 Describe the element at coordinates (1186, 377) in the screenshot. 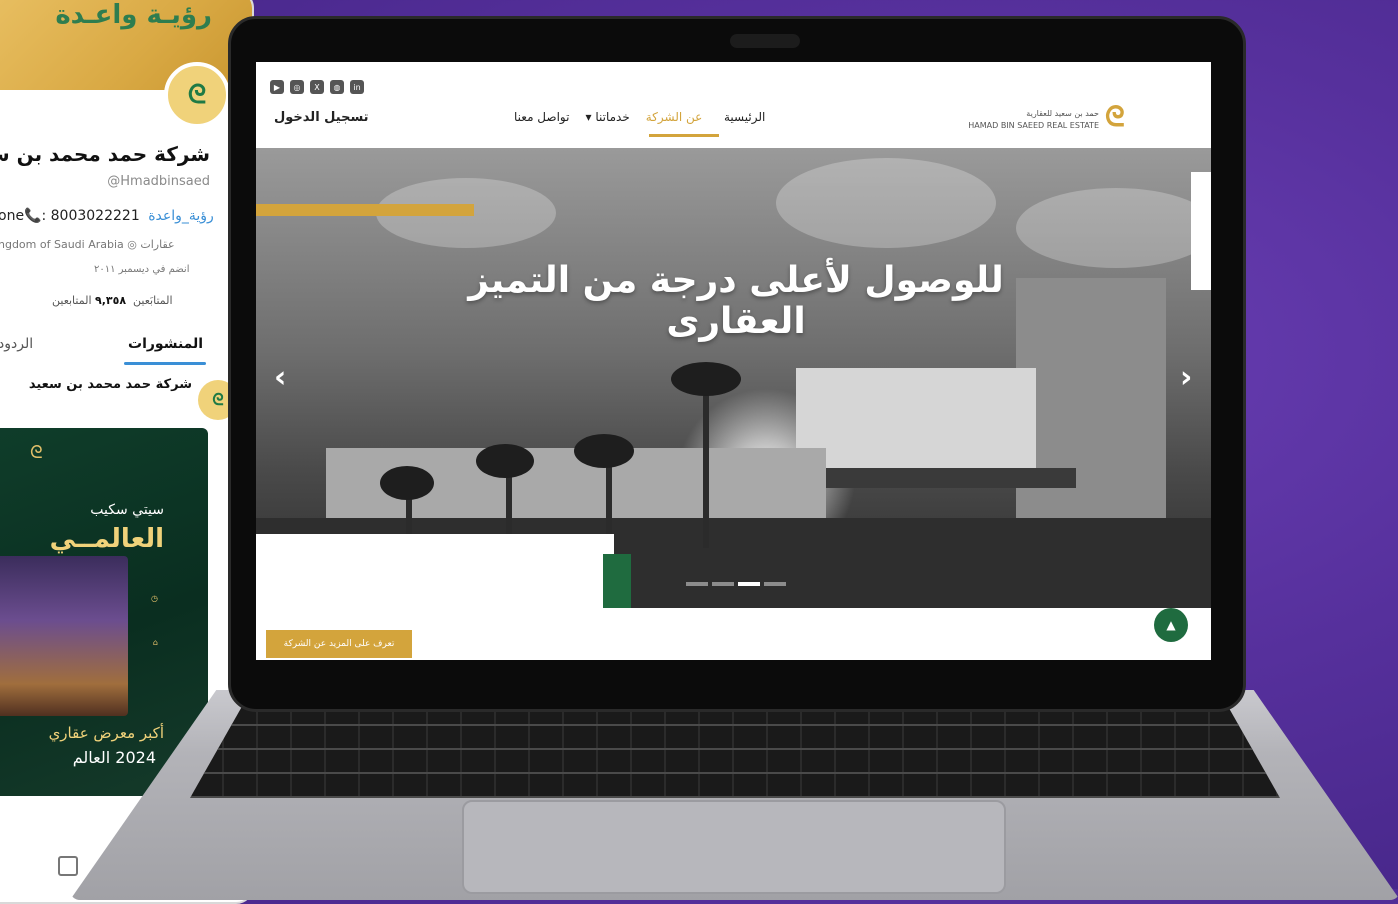

I see `next-slide-arrow-icon: ›` at that location.